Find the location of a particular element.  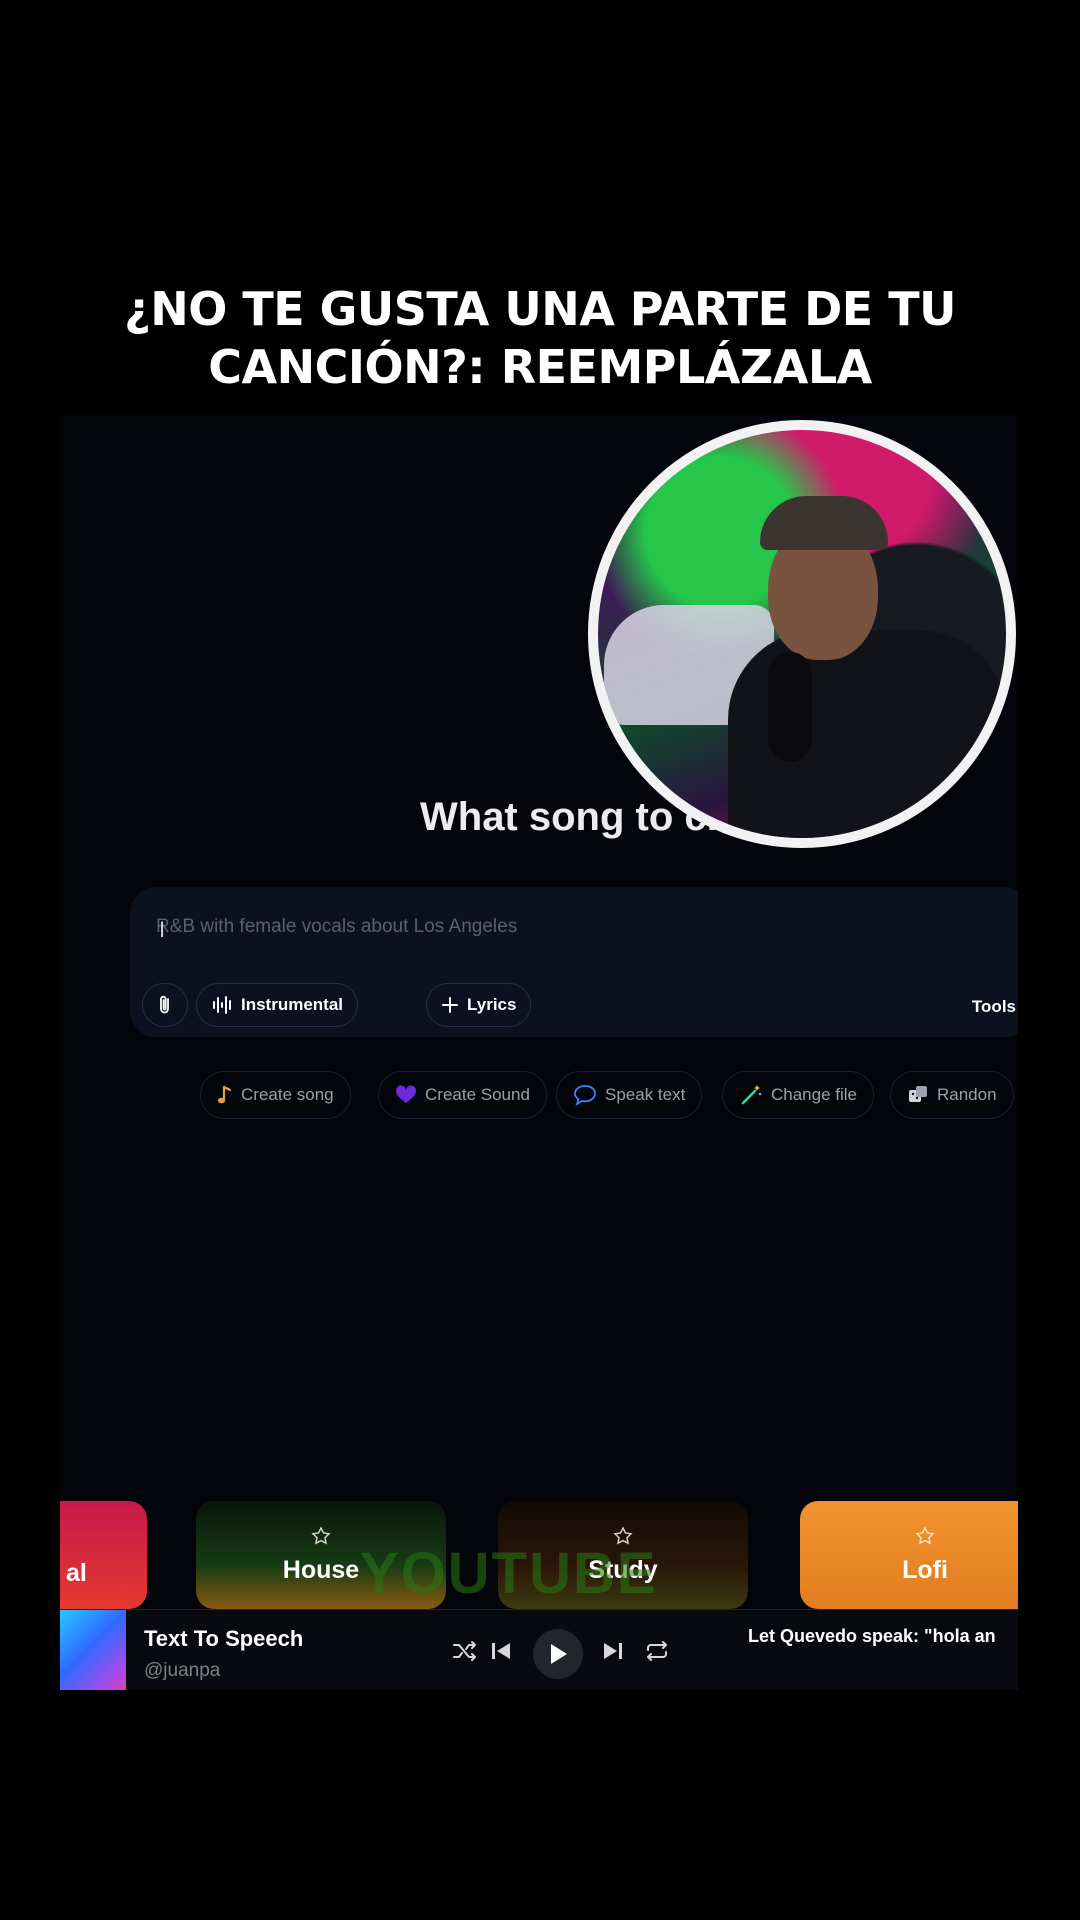

speak-text-label: Speak text is located at coordinates (645, 1094).